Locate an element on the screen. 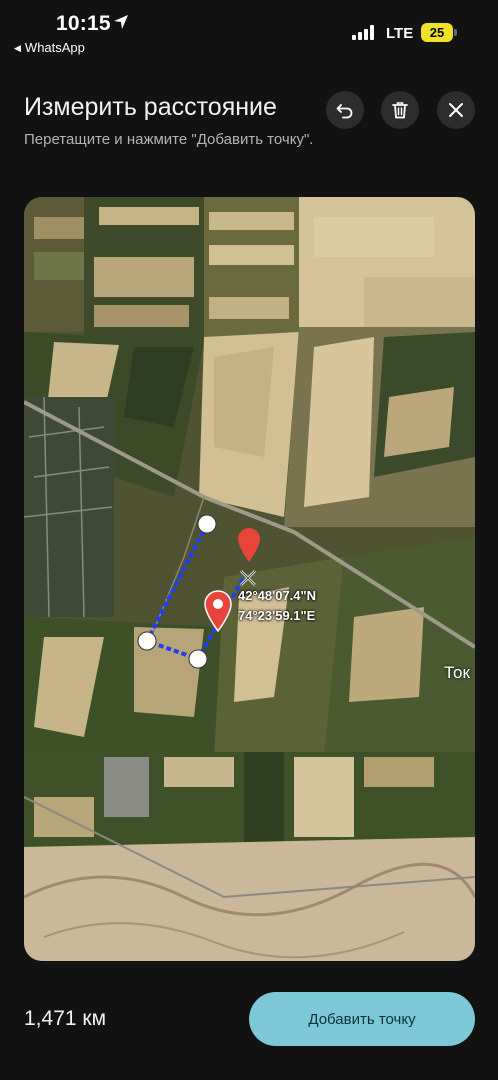 Image resolution: width=498 pixels, height=1080 pixels. back-to-app-link: ◀ WhatsApp is located at coordinates (49, 47).